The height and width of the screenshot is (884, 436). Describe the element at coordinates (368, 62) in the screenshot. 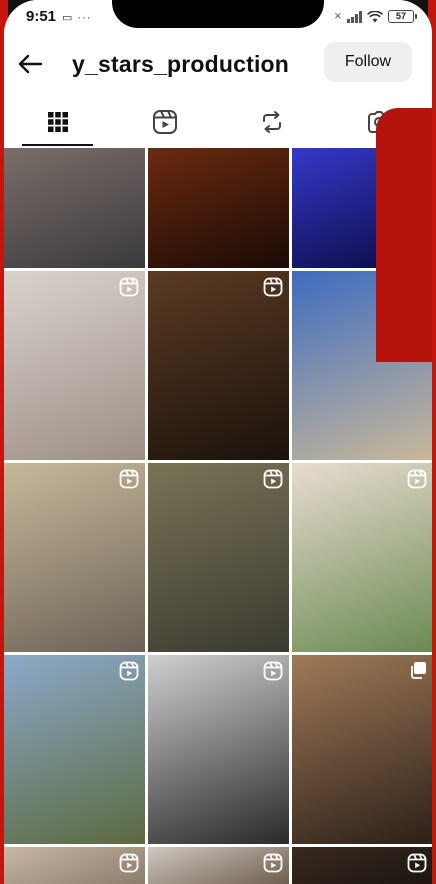

I see `follow-button: Follow` at that location.